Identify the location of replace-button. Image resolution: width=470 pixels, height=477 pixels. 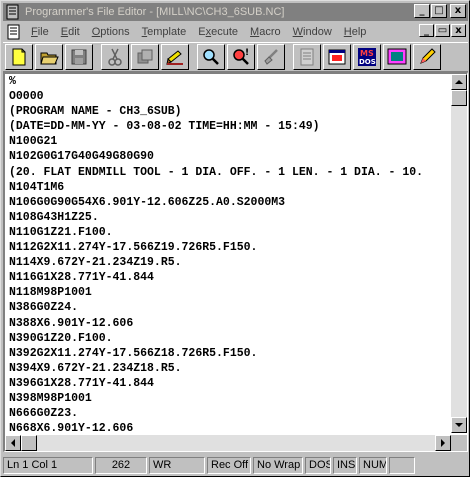
(271, 57).